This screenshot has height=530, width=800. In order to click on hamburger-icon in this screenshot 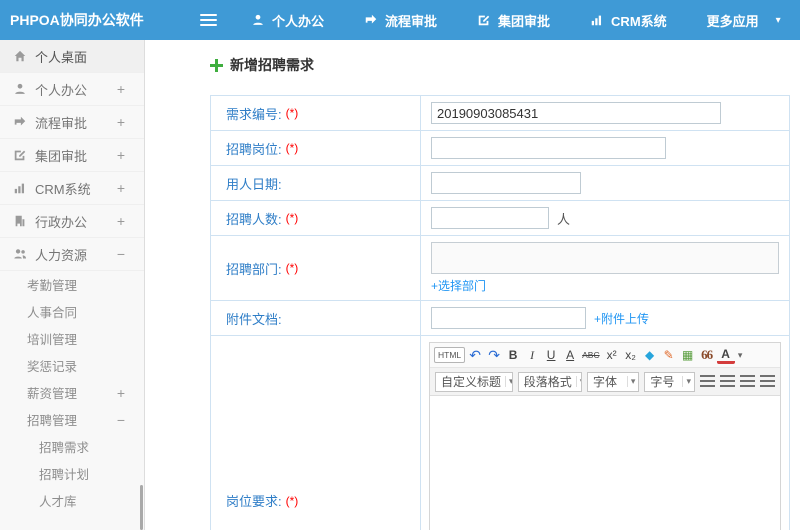, I will do `click(208, 15)`.